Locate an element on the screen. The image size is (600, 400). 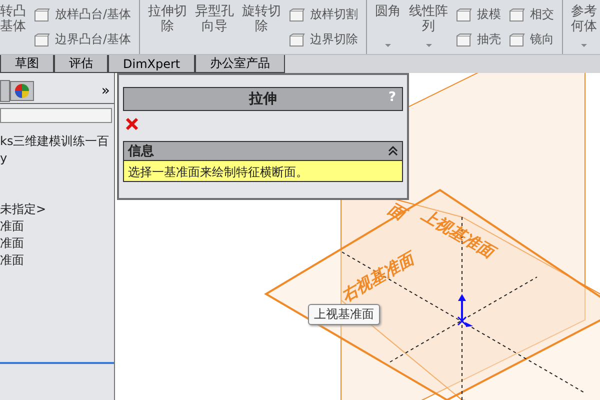
group-title: 信息 is located at coordinates (141, 151).